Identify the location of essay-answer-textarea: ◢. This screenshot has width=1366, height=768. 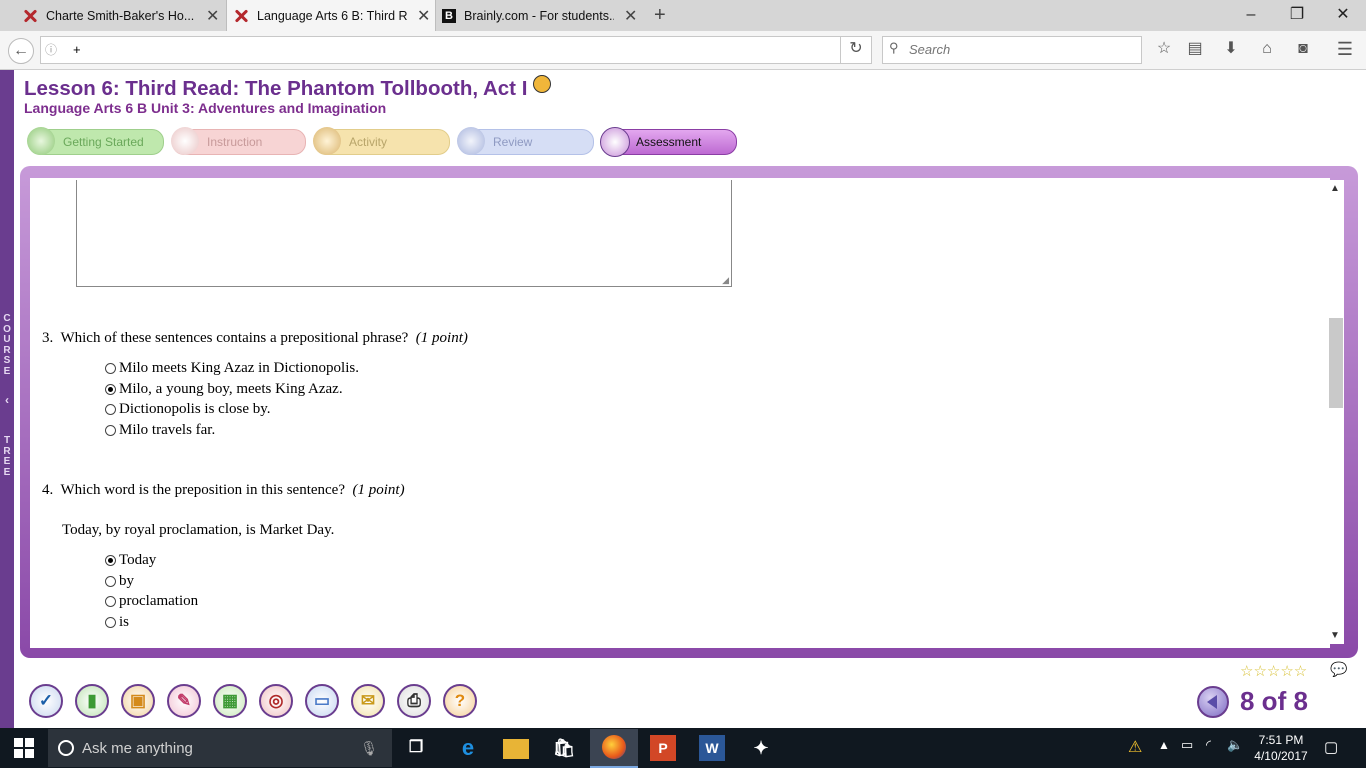
(404, 233).